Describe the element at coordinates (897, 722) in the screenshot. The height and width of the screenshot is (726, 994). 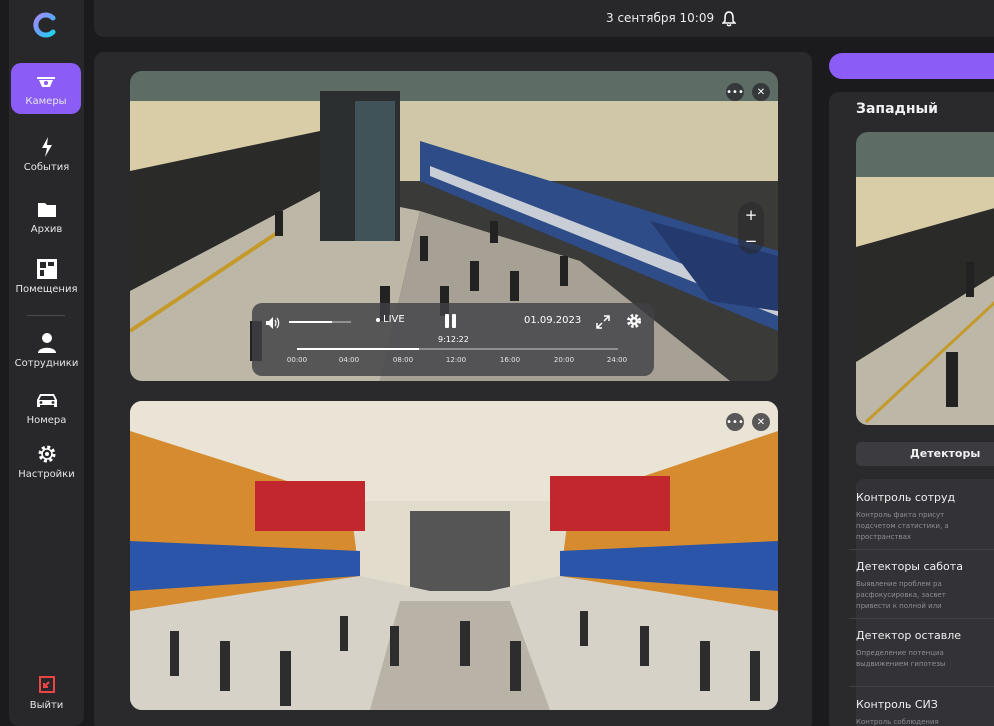
I see `detector-description: Контроль соблюдения` at that location.